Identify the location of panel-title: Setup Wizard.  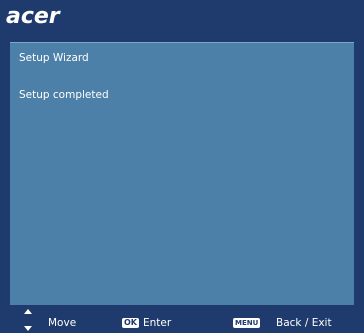
(54, 58).